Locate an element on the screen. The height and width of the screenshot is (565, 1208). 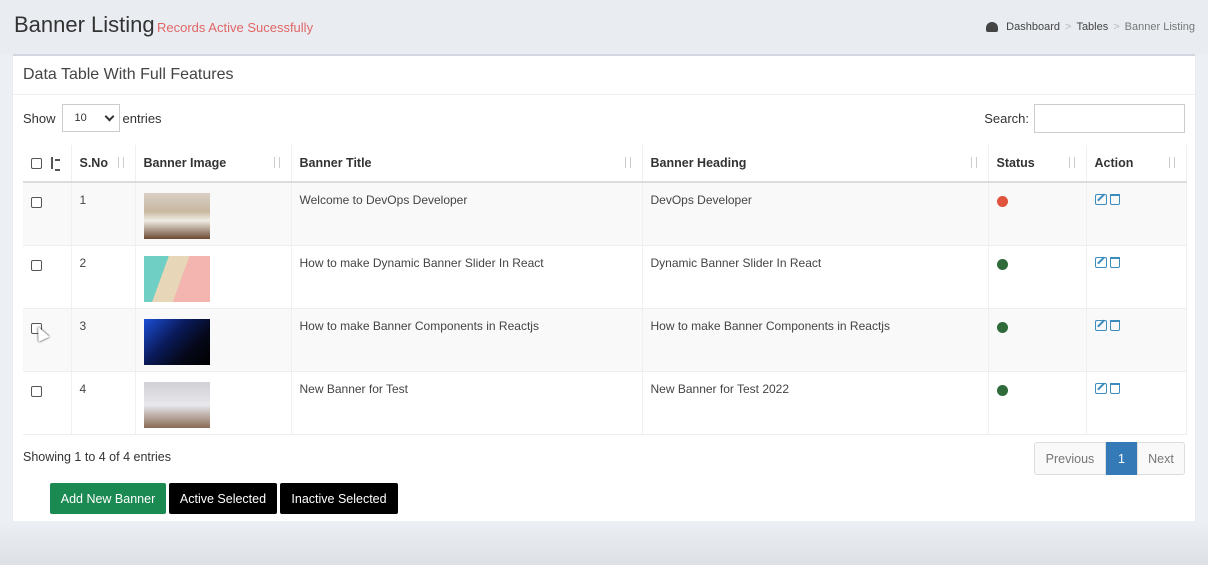
page-title: Banner Listing is located at coordinates (84, 24).